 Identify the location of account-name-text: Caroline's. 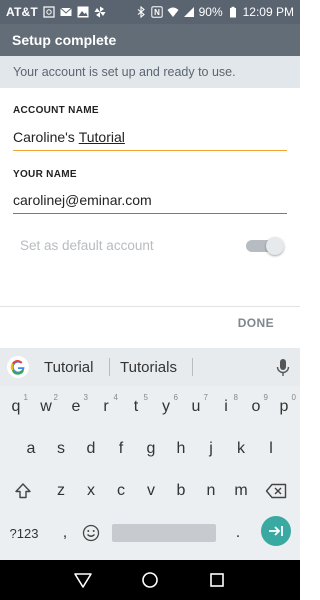
(46, 137).